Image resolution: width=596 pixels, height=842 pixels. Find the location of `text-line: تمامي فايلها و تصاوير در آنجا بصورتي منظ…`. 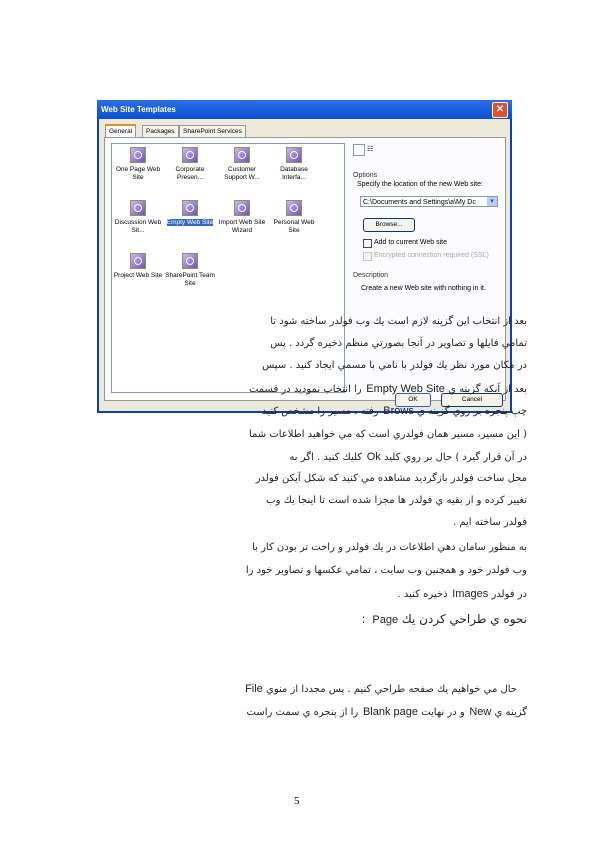

text-line: تمامي فايلها و تصاوير در آنجا بصورتي منظ… is located at coordinates (398, 343).